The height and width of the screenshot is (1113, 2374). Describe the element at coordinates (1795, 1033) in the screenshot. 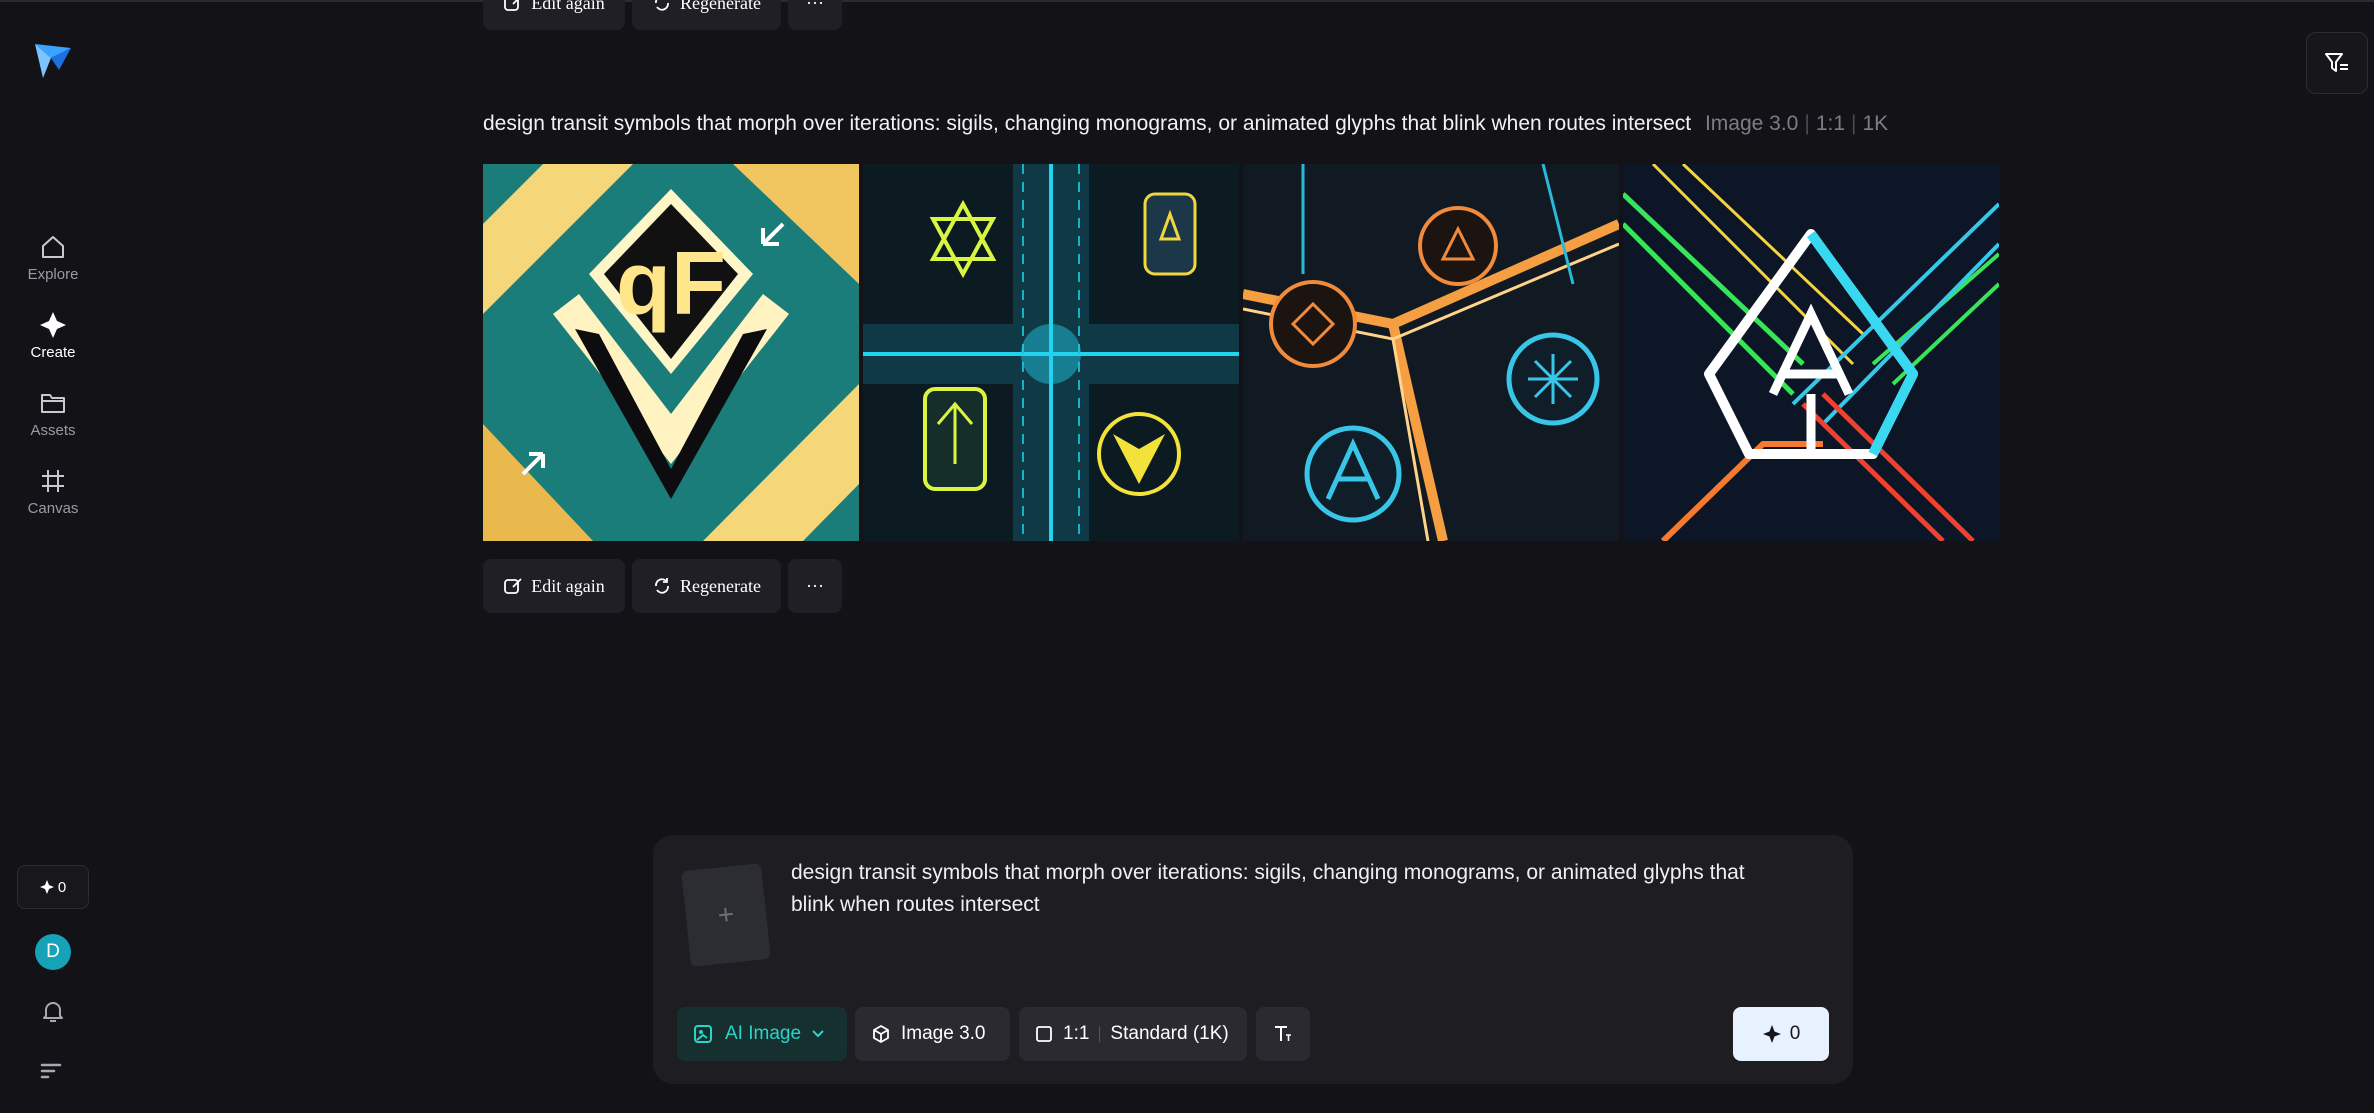

I see `generate-cost: 0` at that location.